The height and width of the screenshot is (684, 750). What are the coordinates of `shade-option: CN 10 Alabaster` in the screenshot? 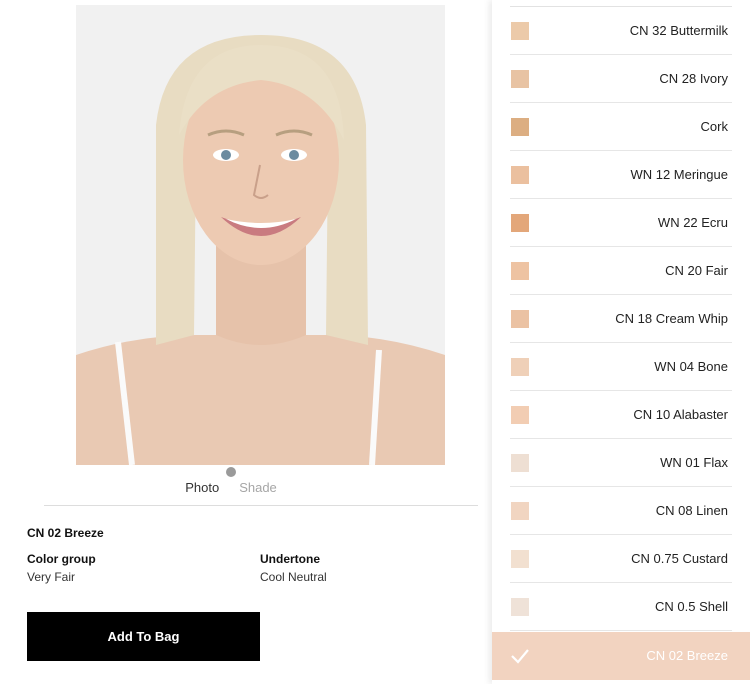 It's located at (621, 415).